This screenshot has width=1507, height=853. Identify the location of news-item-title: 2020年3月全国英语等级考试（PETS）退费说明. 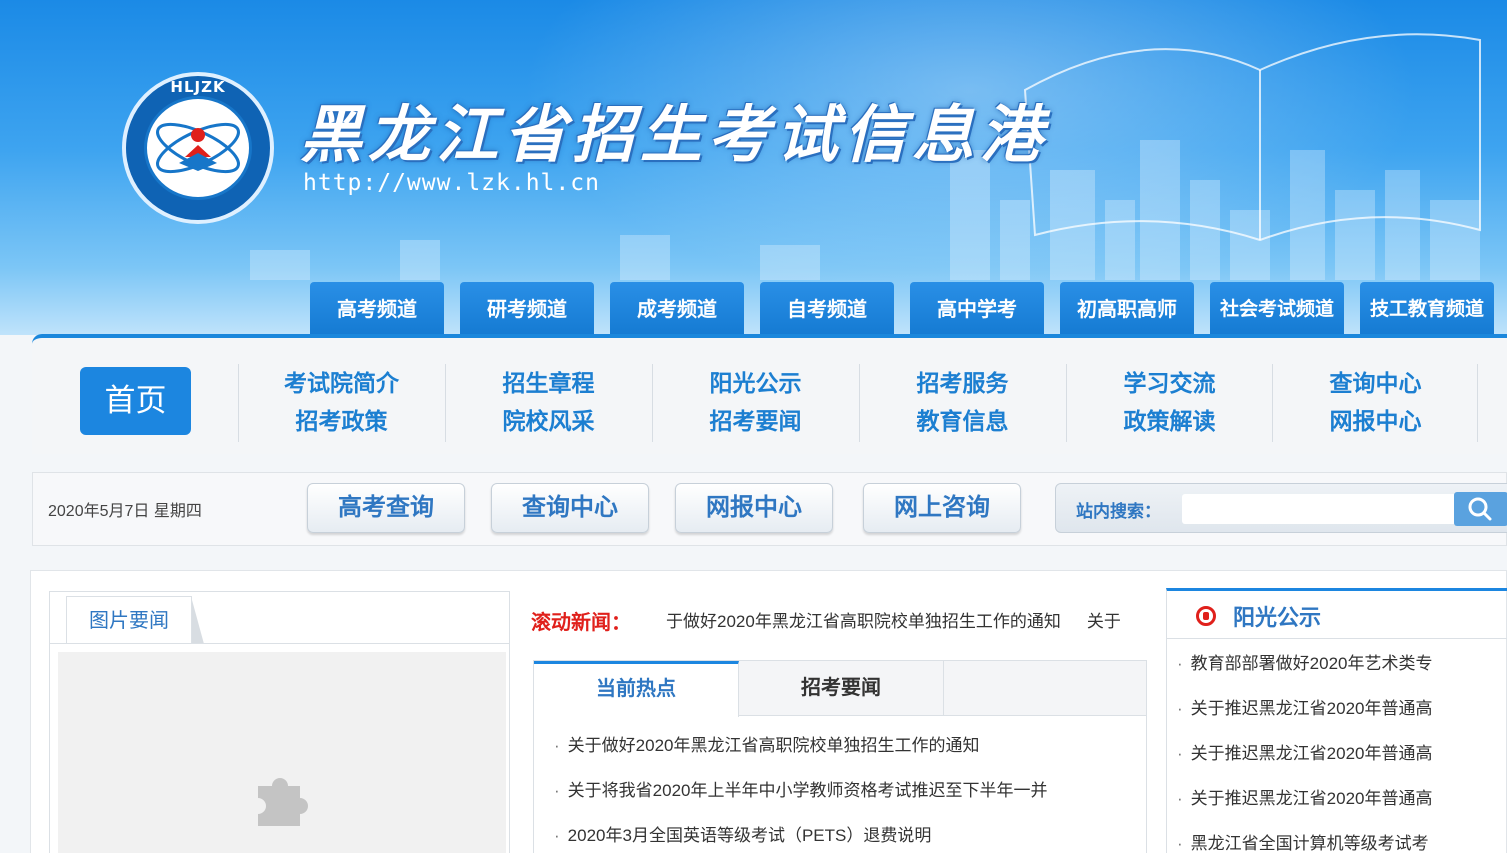
(750, 835).